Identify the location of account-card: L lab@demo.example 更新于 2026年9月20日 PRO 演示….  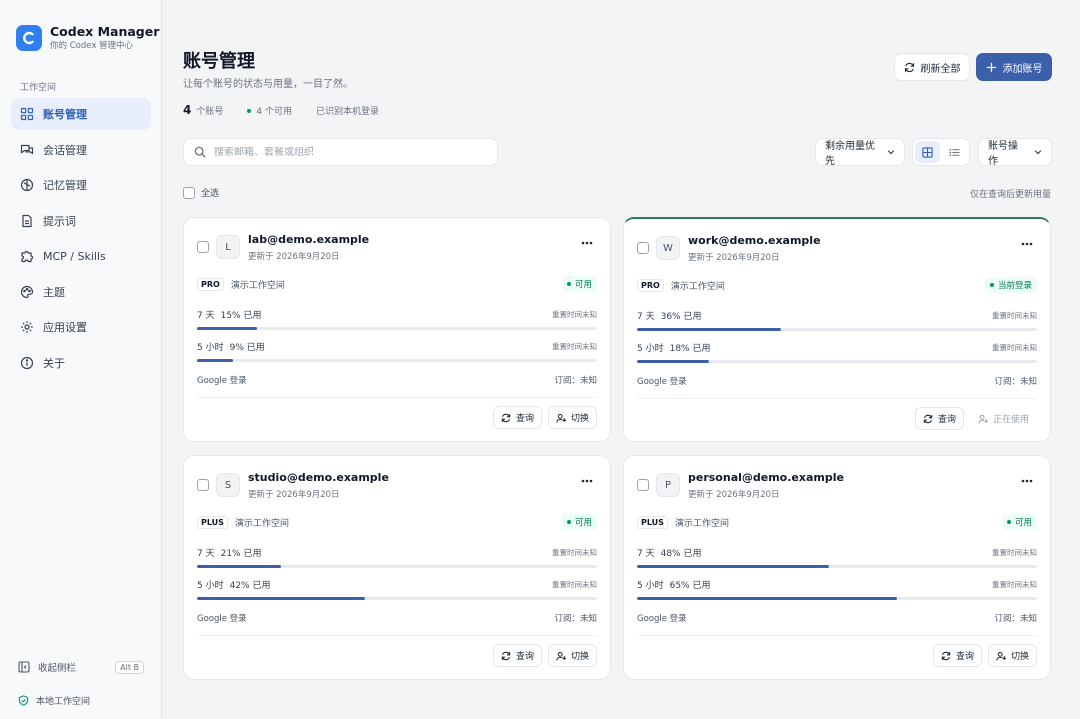
(397, 329).